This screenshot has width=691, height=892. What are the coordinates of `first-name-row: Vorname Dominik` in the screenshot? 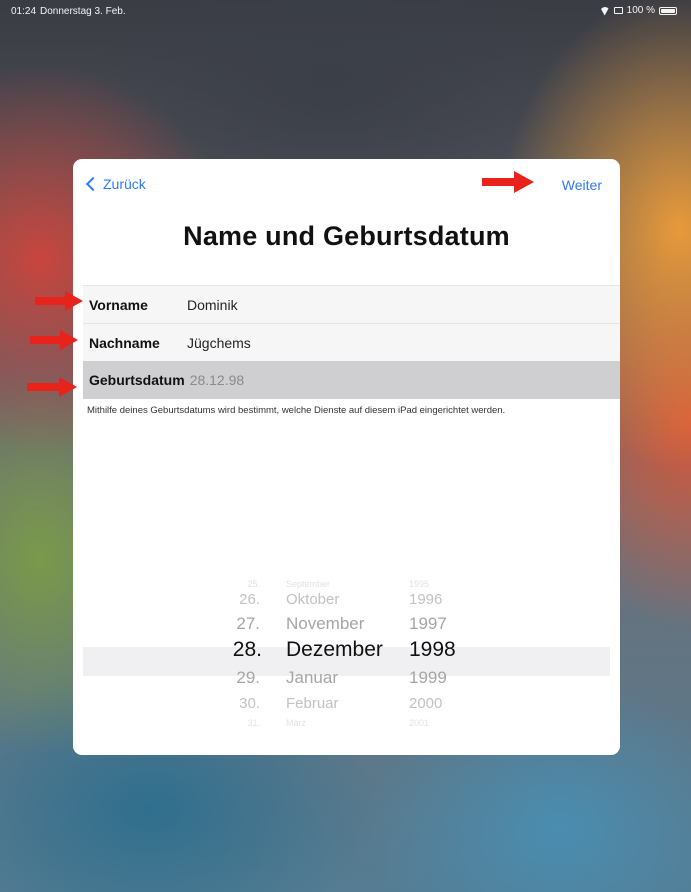 It's located at (351, 304).